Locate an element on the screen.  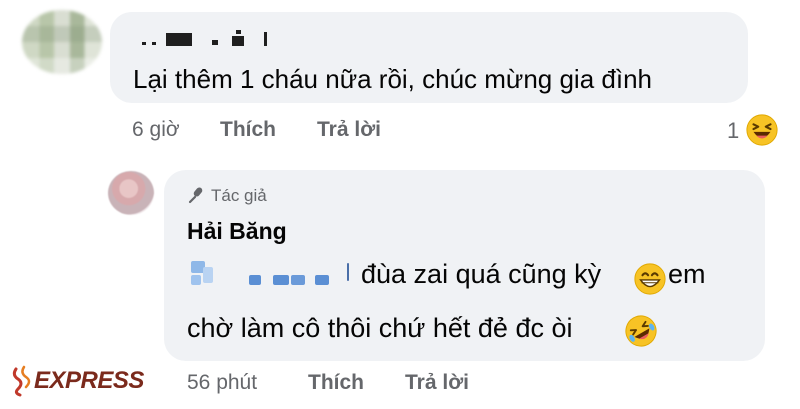
author-name: Hải Băng is located at coordinates (237, 231).